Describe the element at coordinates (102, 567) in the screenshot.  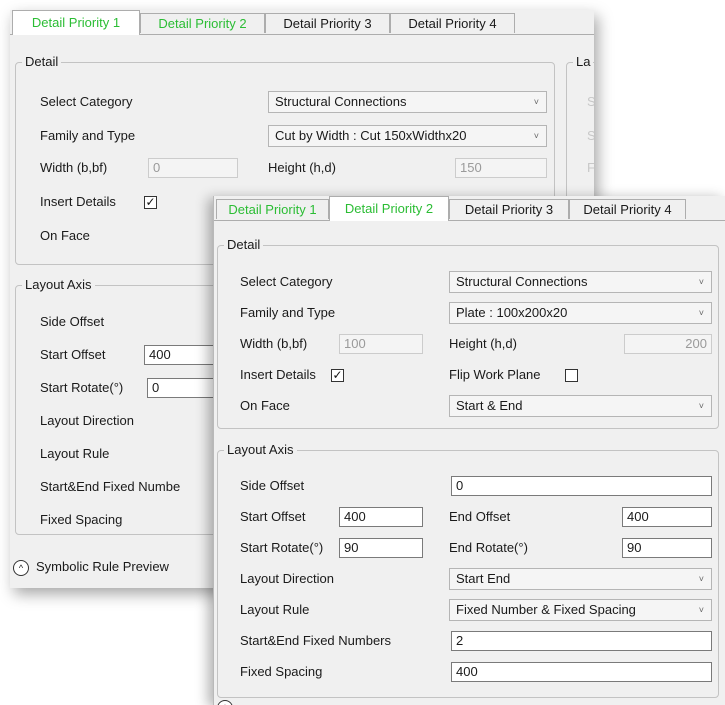
I see `symbolic-rule-preview-label: Symbolic Rule Preview` at that location.